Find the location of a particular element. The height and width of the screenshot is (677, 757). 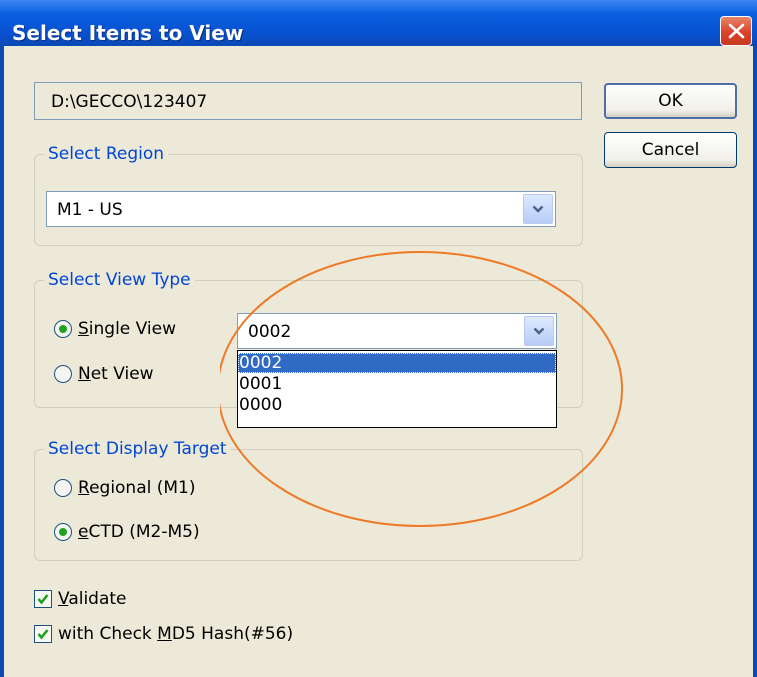

ectd-label: eCTD (M2-M5) is located at coordinates (139, 532).